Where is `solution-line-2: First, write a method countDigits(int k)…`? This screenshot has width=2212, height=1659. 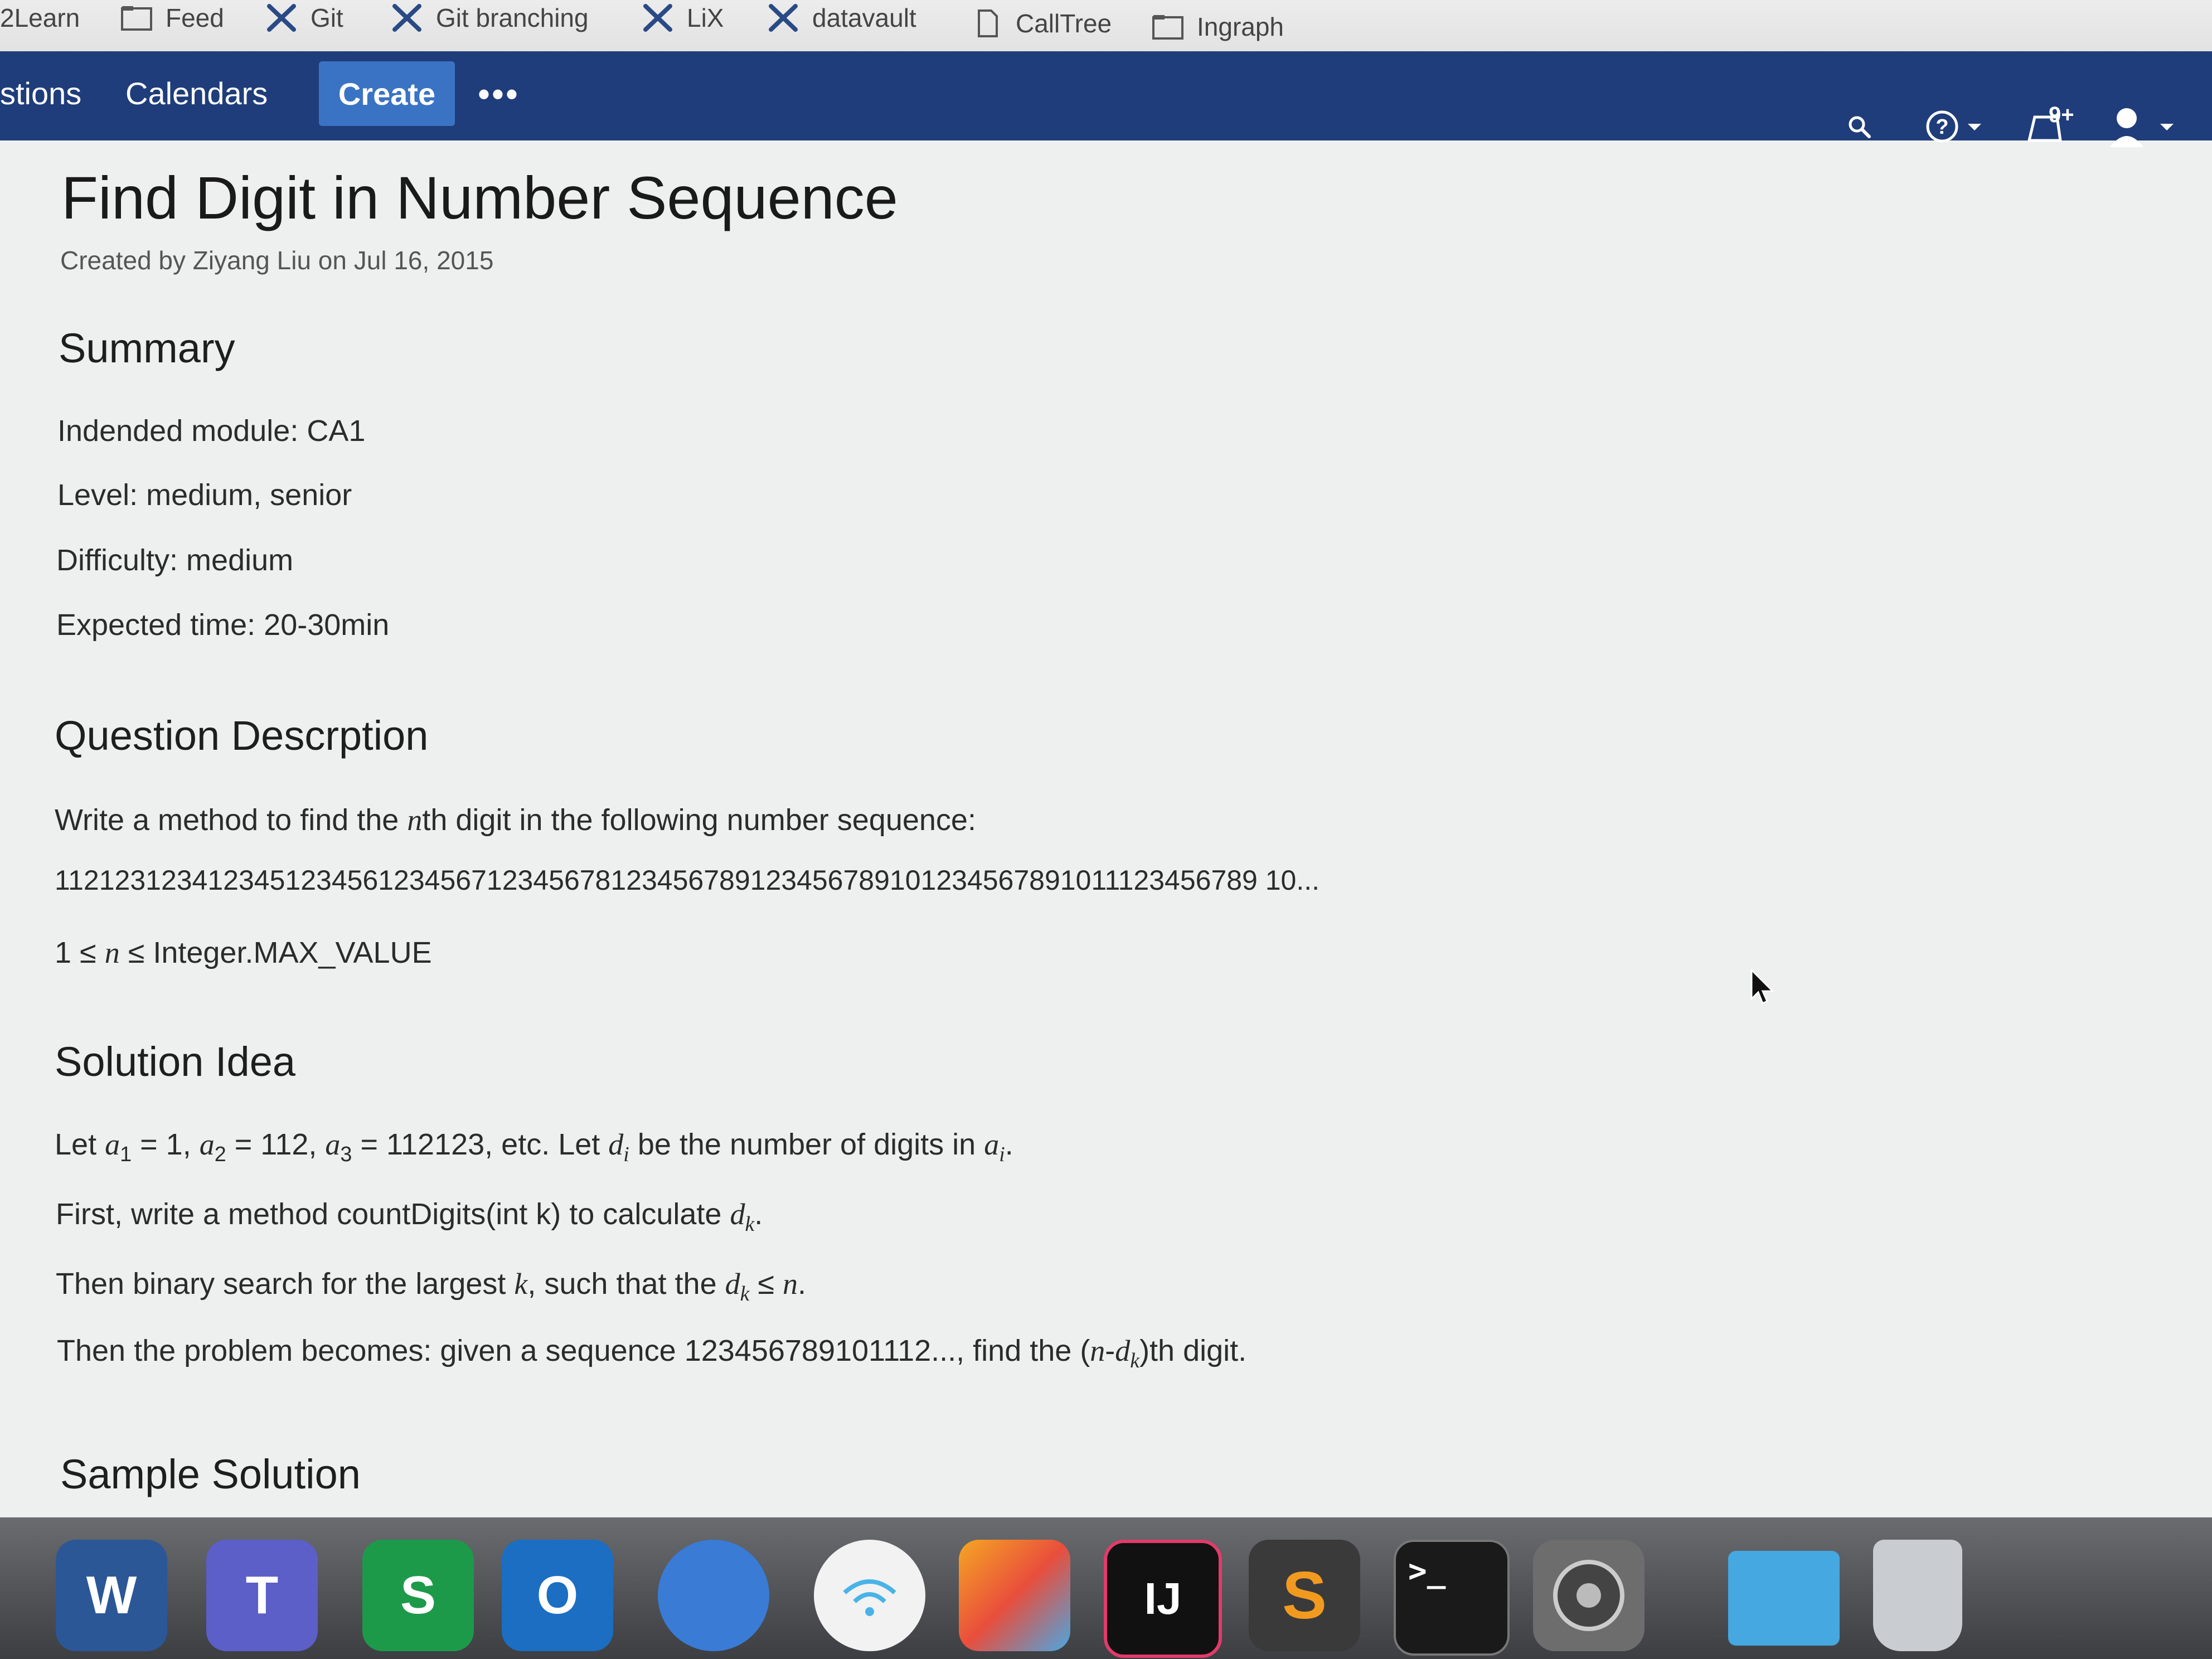
solution-line-2: First, write a method countDigits(int k)… is located at coordinates (409, 1216).